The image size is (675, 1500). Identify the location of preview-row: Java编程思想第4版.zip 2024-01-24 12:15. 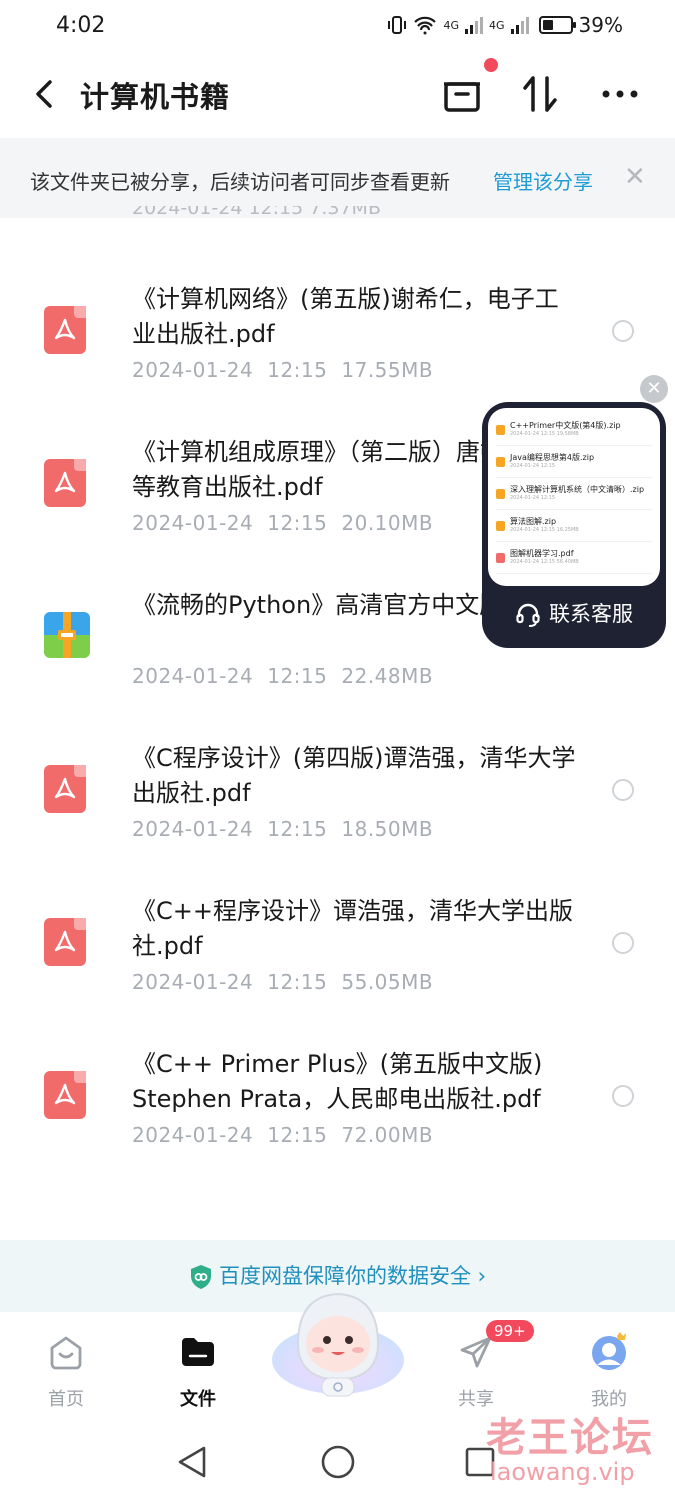
(574, 462).